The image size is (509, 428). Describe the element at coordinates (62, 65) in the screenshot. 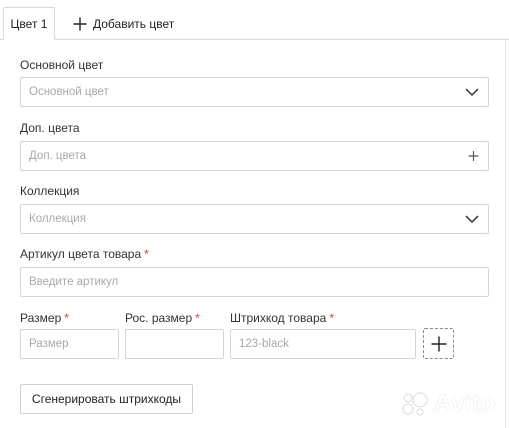

I see `main-color-label: Основной цвет` at that location.